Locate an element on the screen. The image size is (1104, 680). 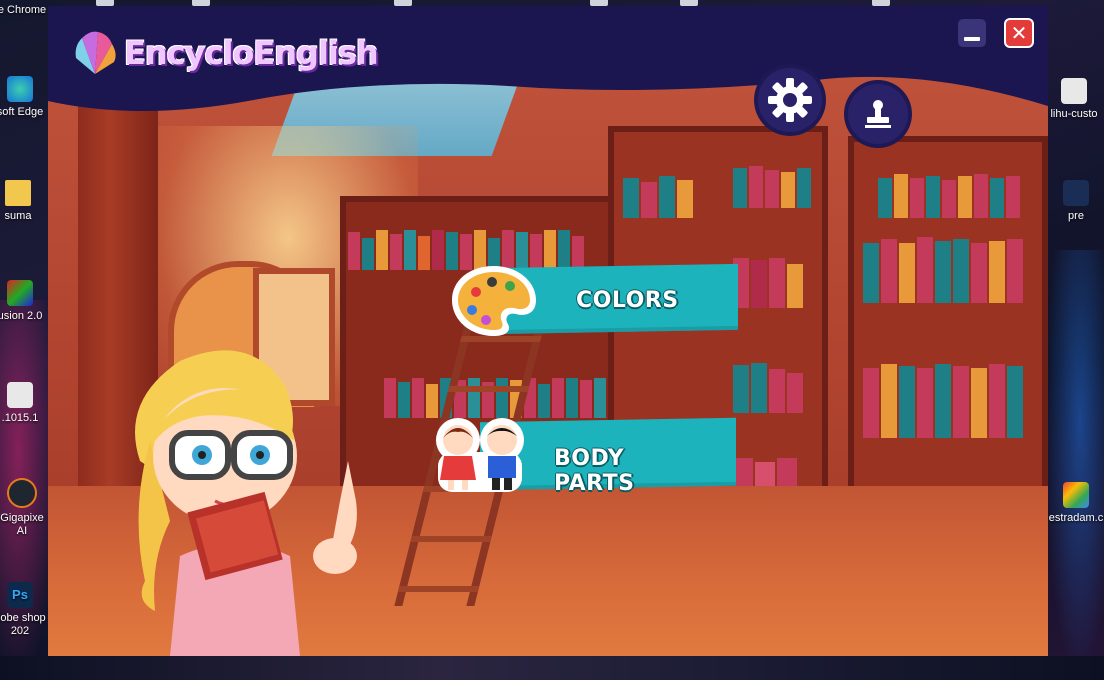
rgb-icon is located at coordinates (20, 293).